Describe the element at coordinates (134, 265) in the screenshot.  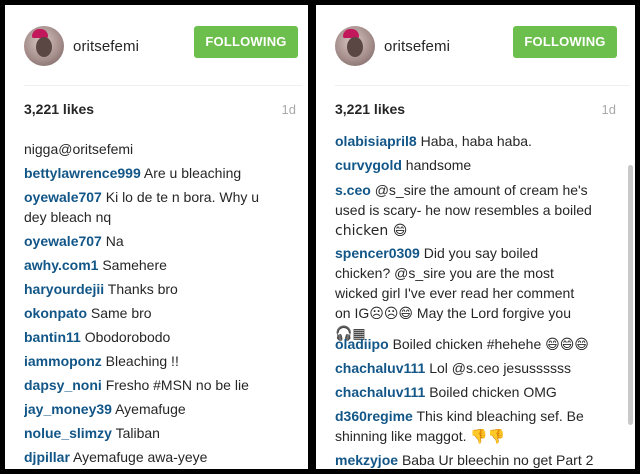
I see `comment-text: Samehere` at that location.